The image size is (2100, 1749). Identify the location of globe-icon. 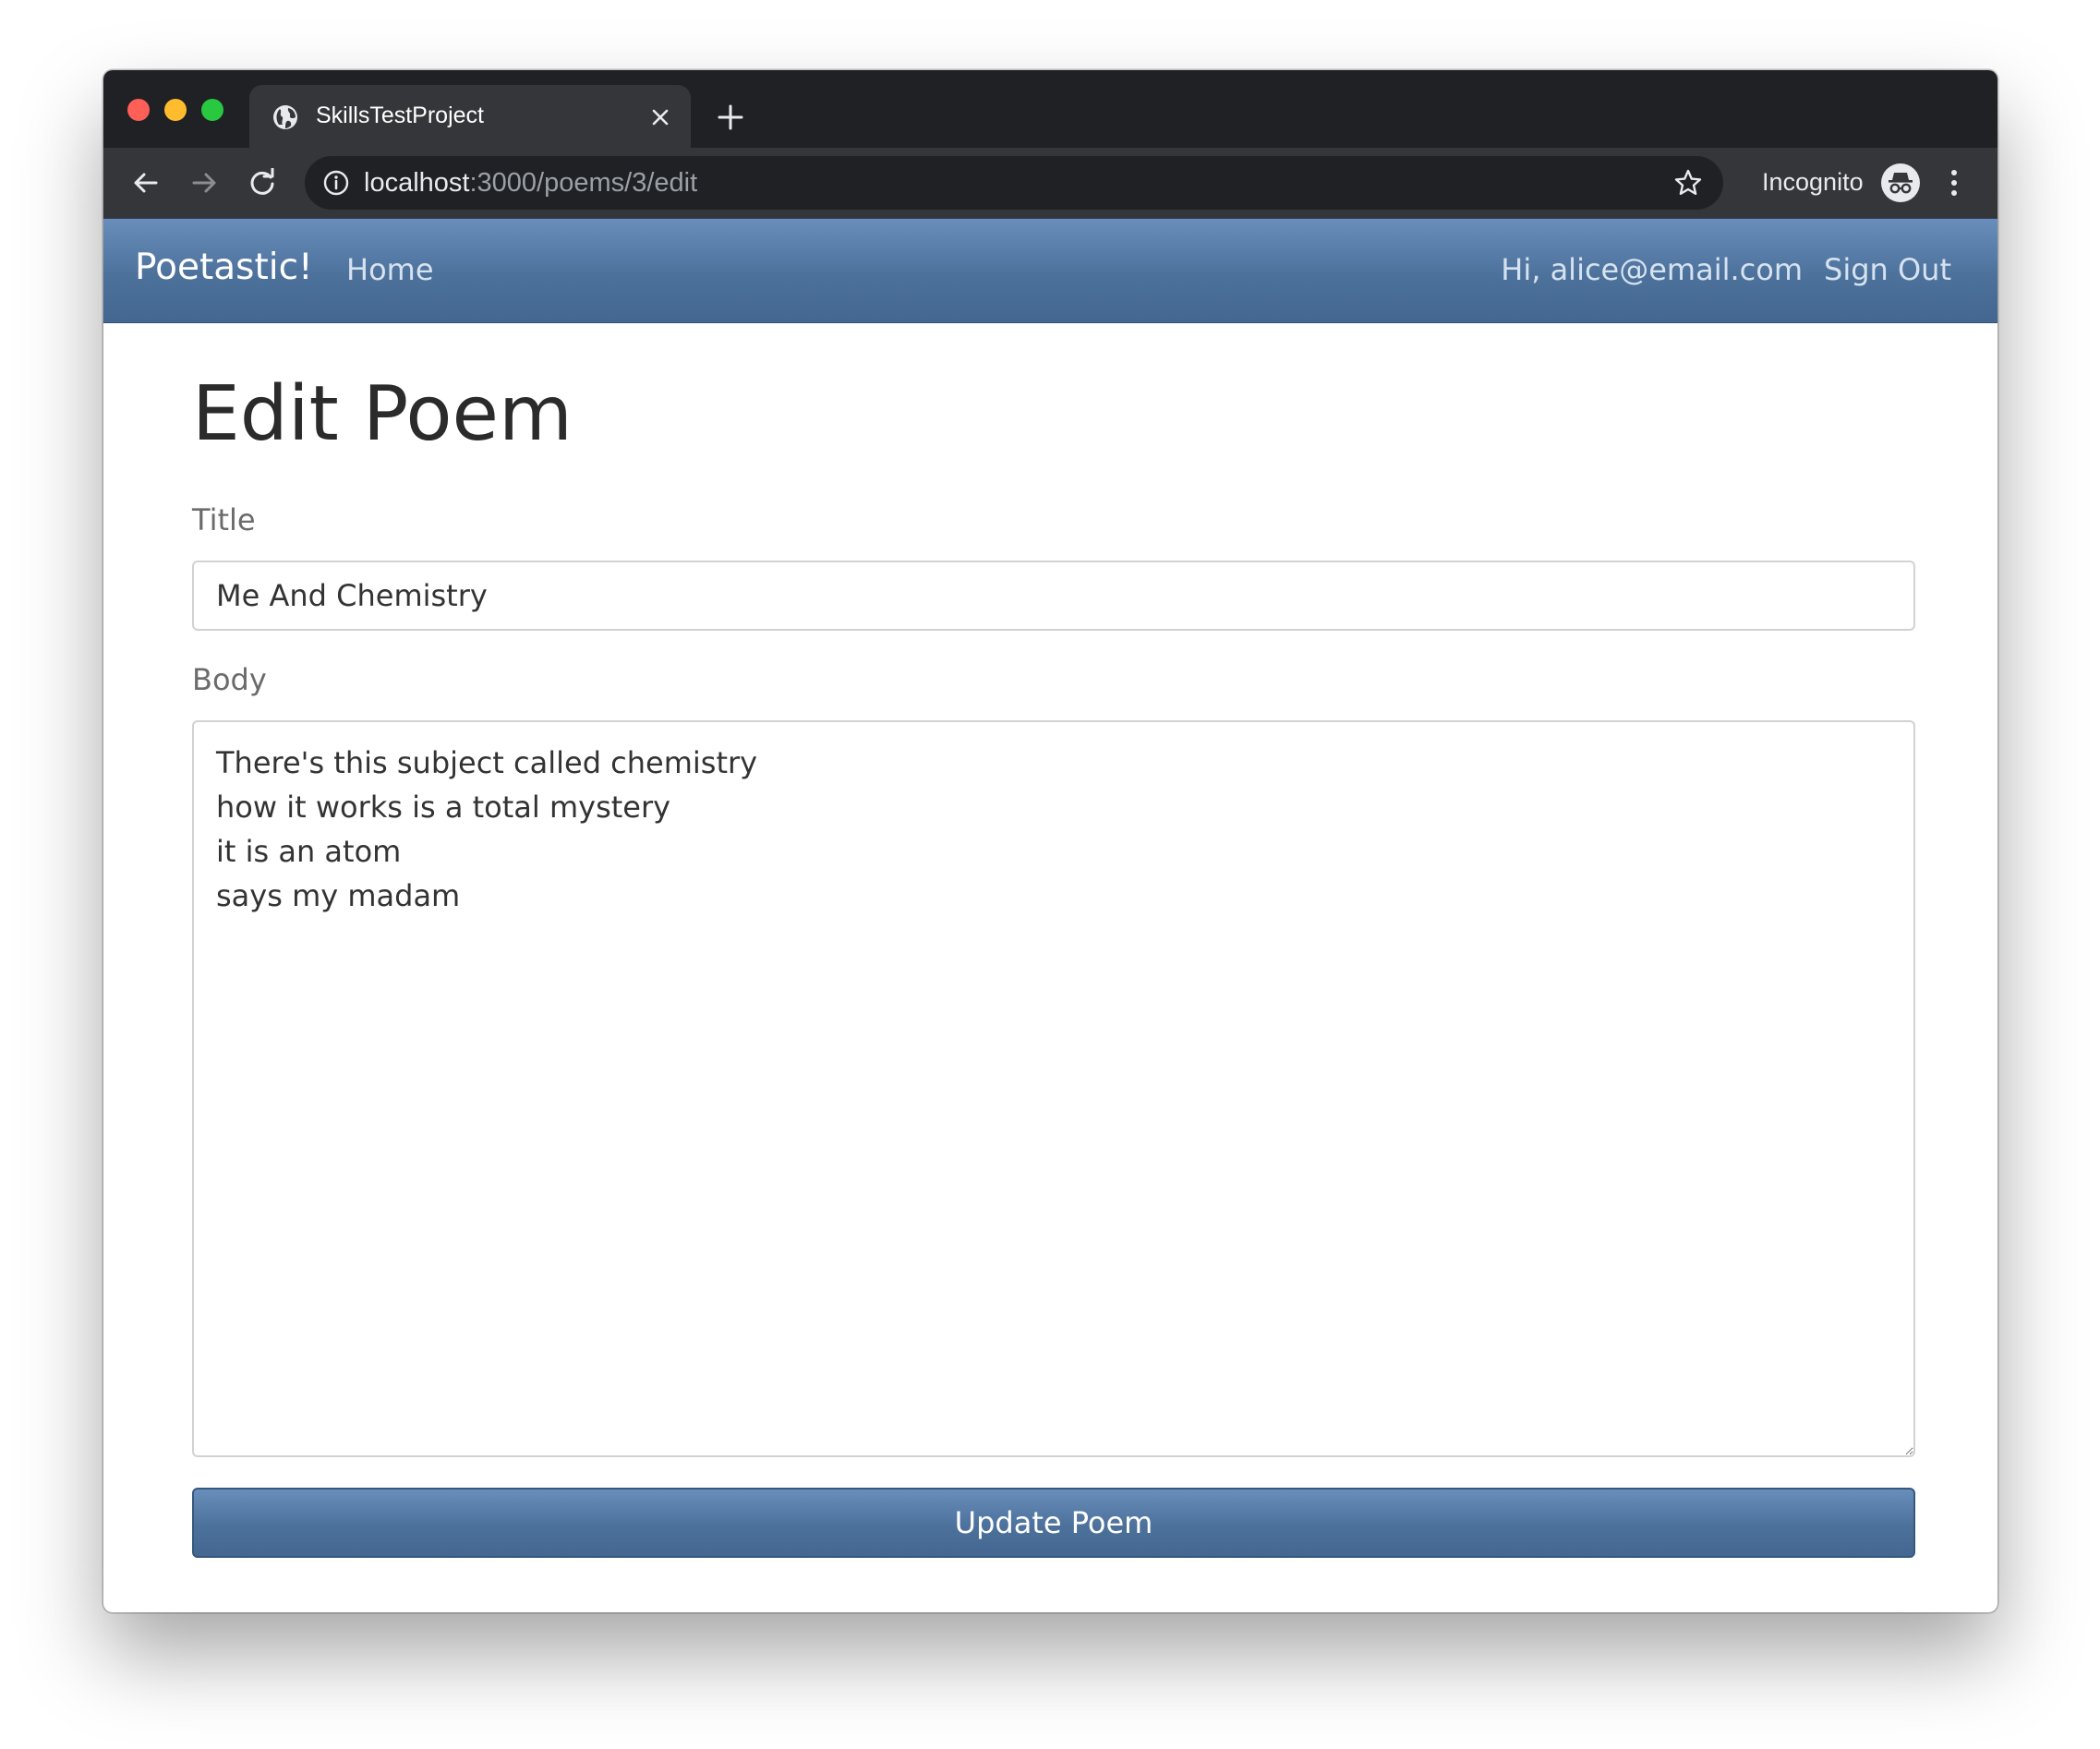
(285, 117).